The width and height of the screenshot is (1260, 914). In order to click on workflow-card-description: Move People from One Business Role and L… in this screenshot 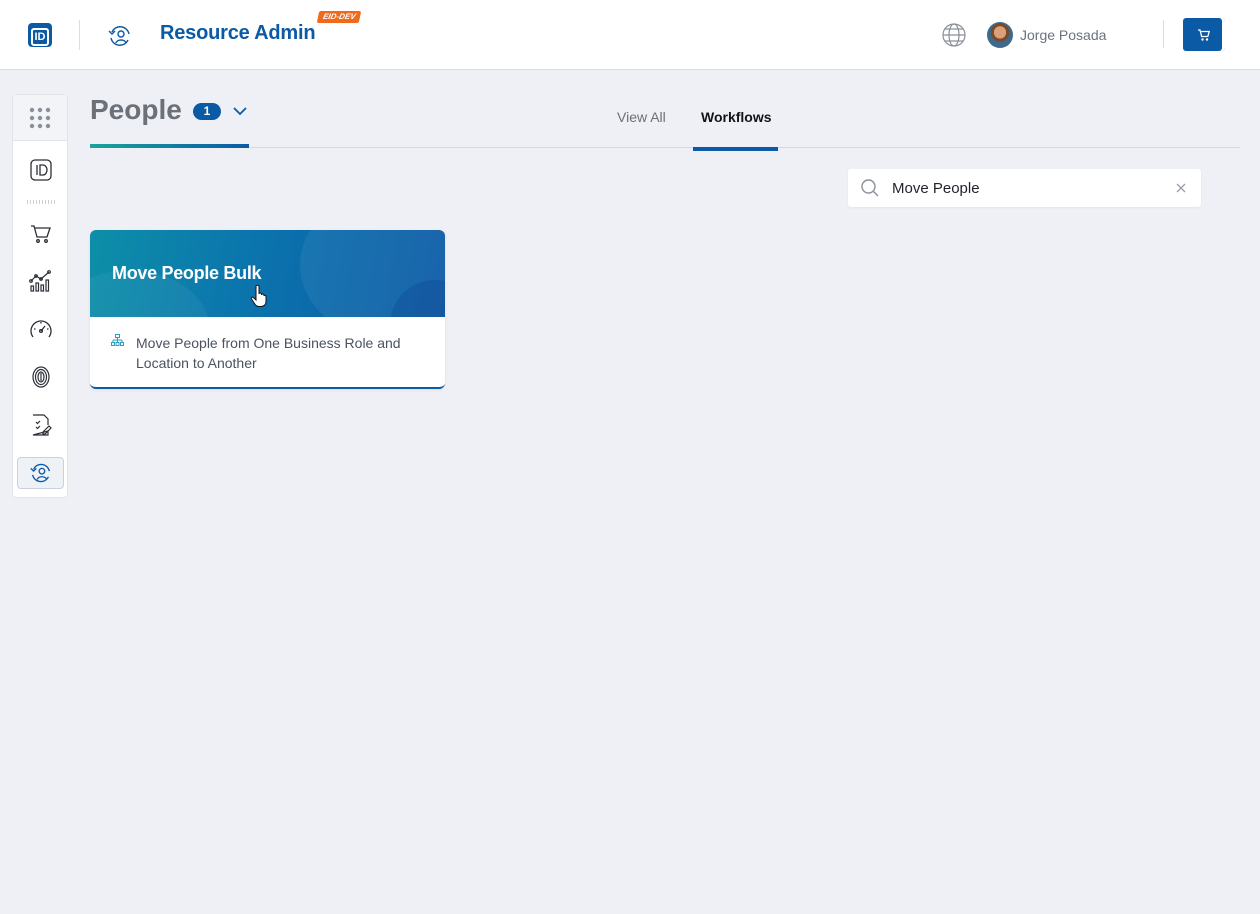, I will do `click(268, 353)`.